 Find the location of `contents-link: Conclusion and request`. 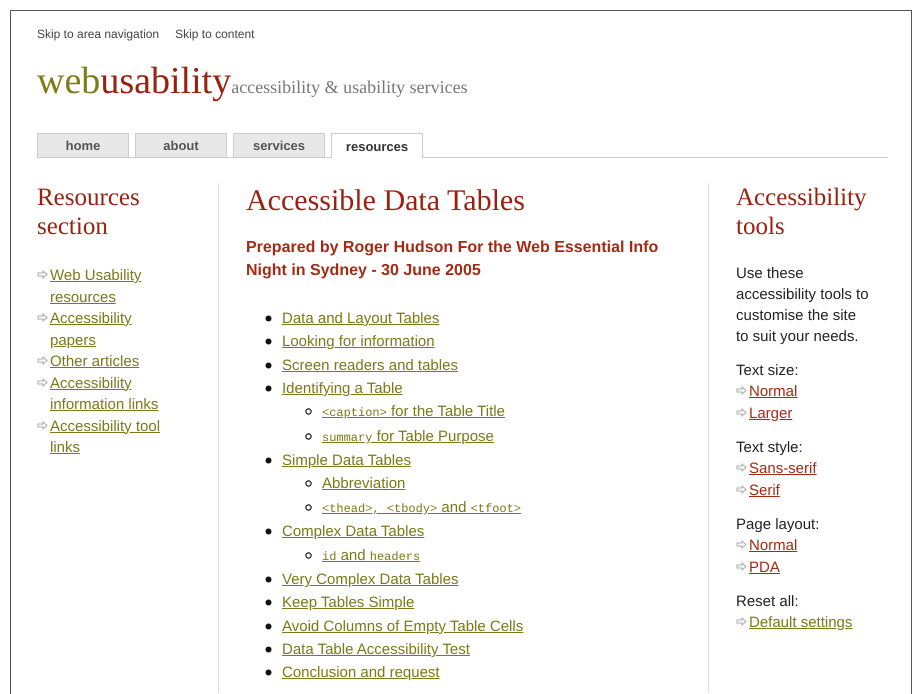

contents-link: Conclusion and request is located at coordinates (361, 673).